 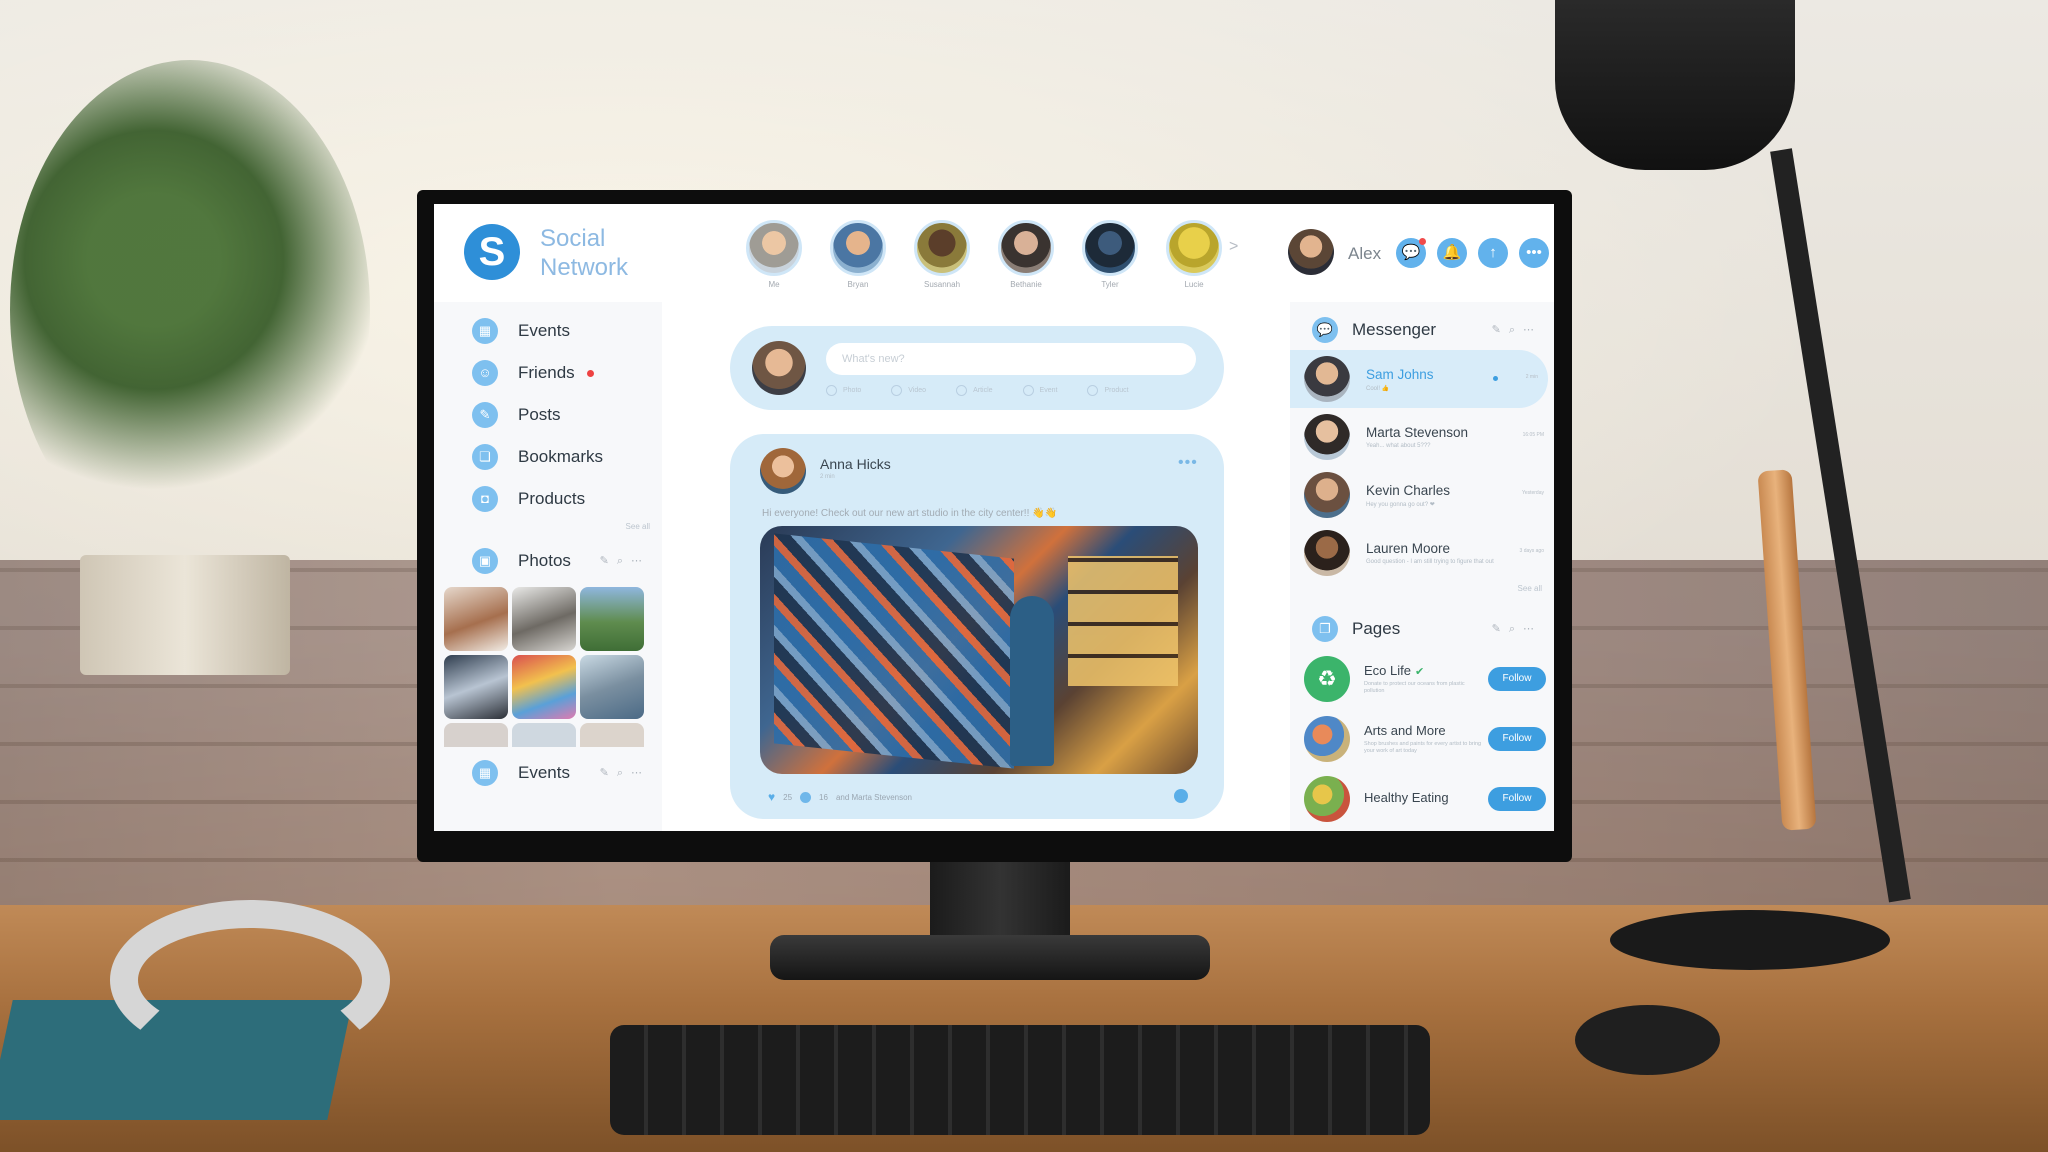 What do you see at coordinates (855, 464) in the screenshot?
I see `post-author: Anna Hicks` at bounding box center [855, 464].